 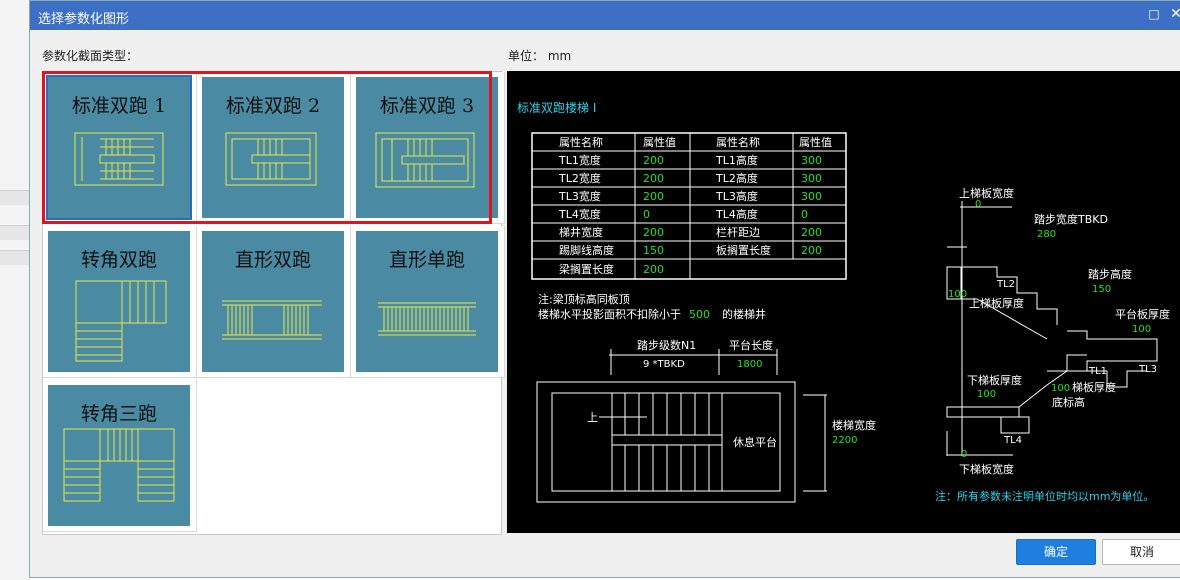 I want to click on table-cell: TL3宽度, so click(x=579, y=196).